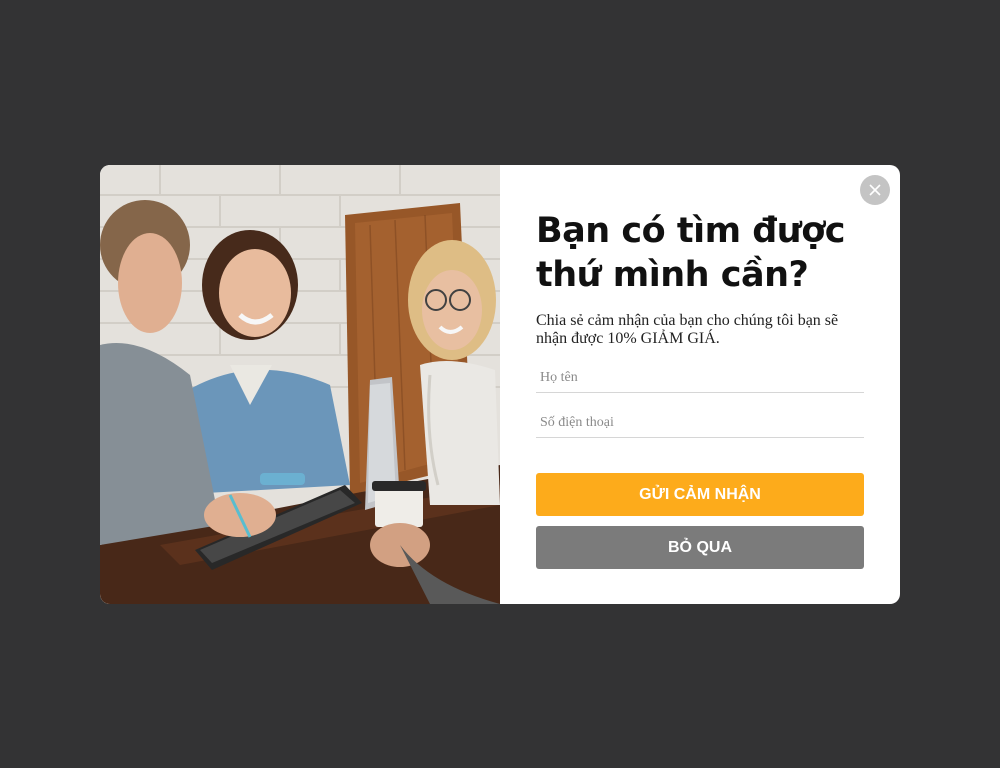  I want to click on phone-input, so click(700, 423).